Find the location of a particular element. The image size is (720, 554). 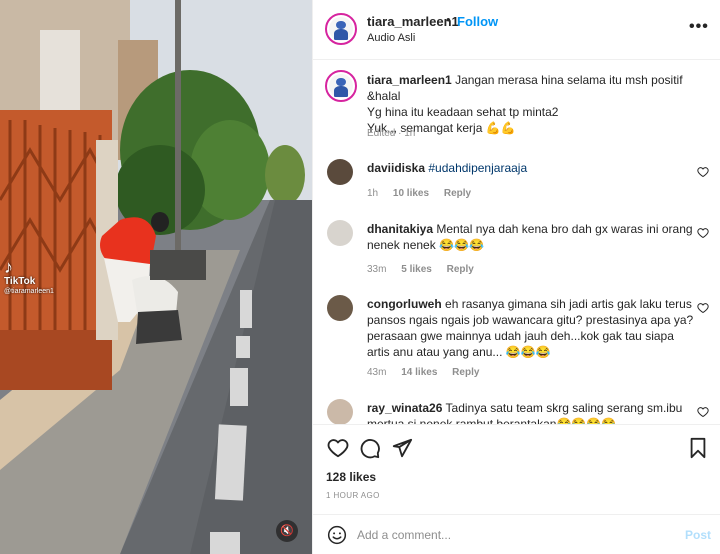

comment-username: dhanitakiya is located at coordinates (400, 229).